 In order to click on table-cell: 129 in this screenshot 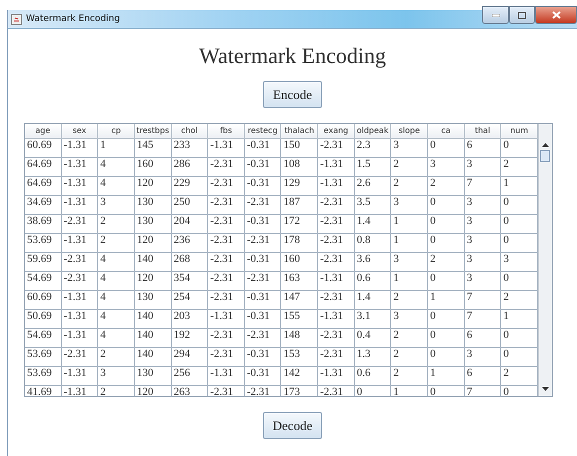, I will do `click(299, 186)`.